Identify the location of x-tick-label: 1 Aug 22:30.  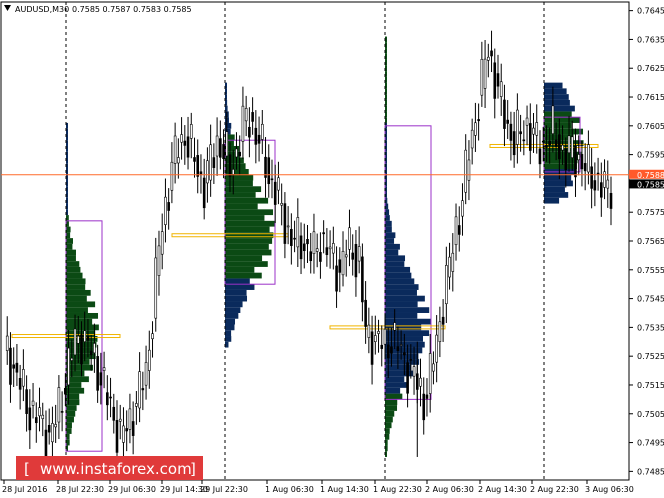
(397, 489).